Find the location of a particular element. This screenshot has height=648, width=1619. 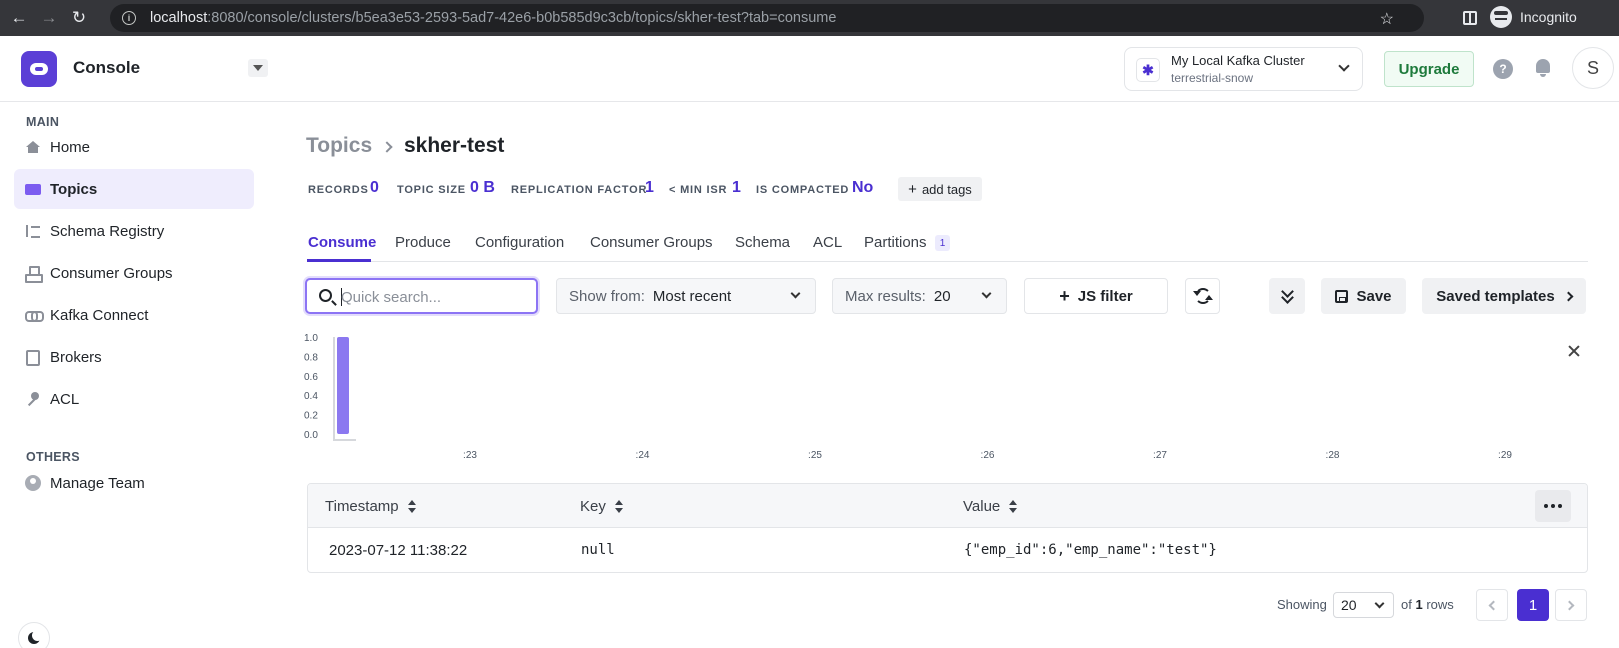

js-filter-button: + JS filter is located at coordinates (1096, 296).